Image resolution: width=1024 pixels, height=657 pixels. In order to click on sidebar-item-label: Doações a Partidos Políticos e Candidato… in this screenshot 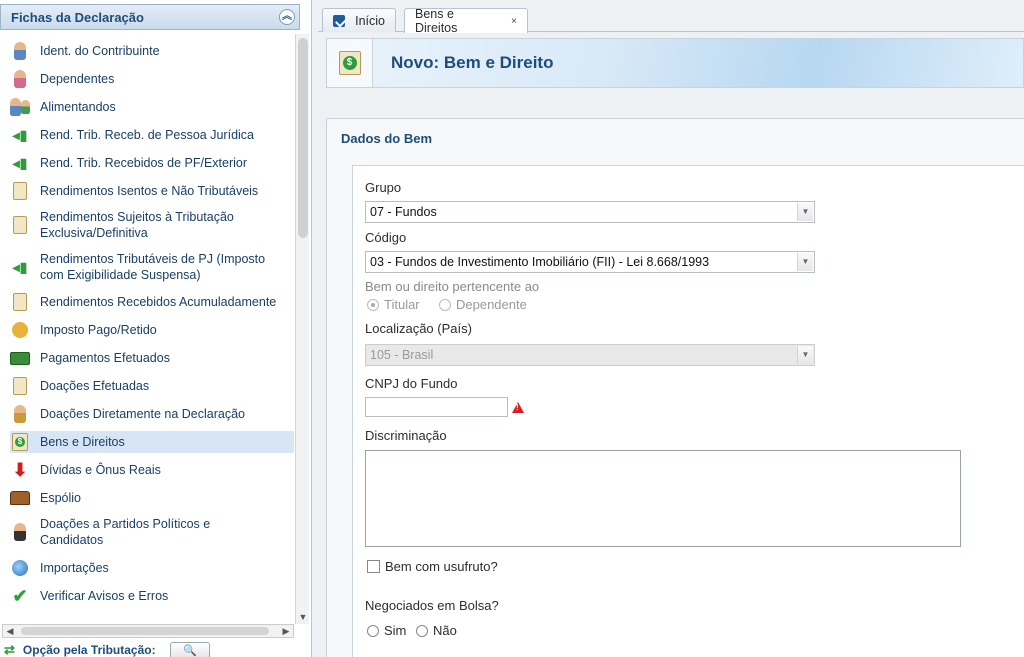, I will do `click(125, 532)`.